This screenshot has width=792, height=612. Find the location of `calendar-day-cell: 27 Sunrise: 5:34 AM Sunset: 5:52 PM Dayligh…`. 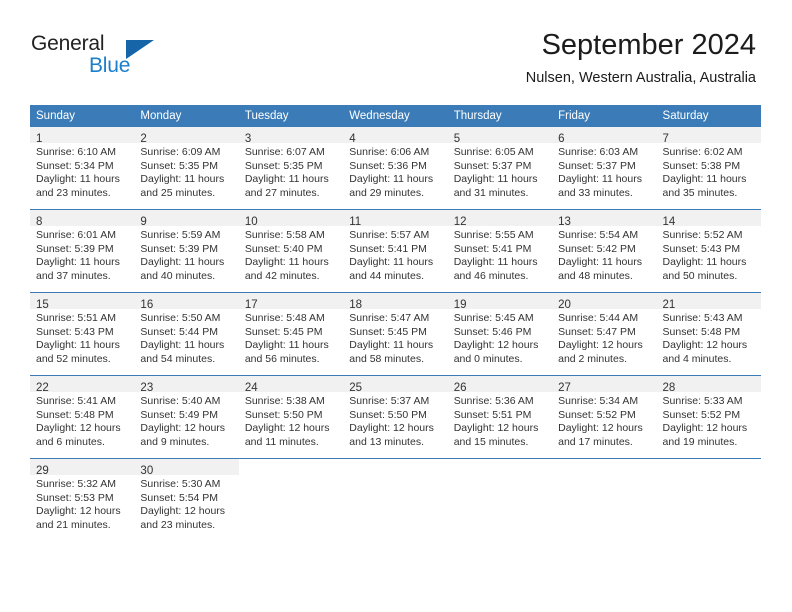

calendar-day-cell: 27 Sunrise: 5:34 AM Sunset: 5:52 PM Dayligh… is located at coordinates (604, 417).